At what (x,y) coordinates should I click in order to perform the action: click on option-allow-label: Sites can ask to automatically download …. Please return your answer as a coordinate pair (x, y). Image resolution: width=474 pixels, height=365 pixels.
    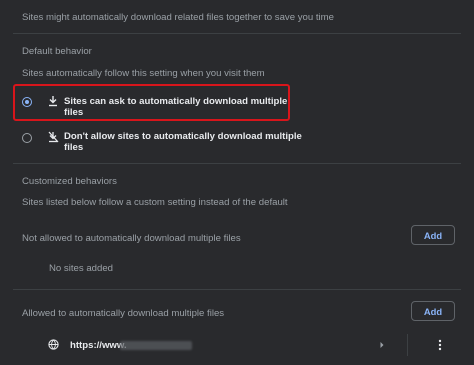
    Looking at the image, I should click on (176, 107).